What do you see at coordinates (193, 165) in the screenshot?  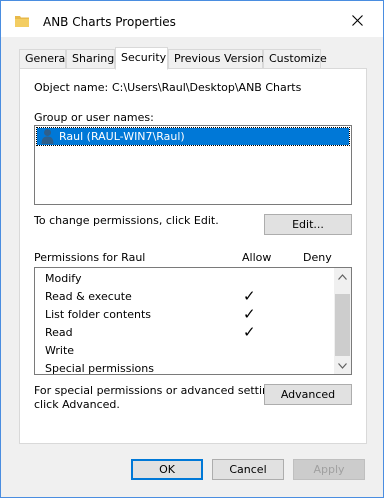 I see `group-user-list: Raul (RAUL-WIN7\Raul)` at bounding box center [193, 165].